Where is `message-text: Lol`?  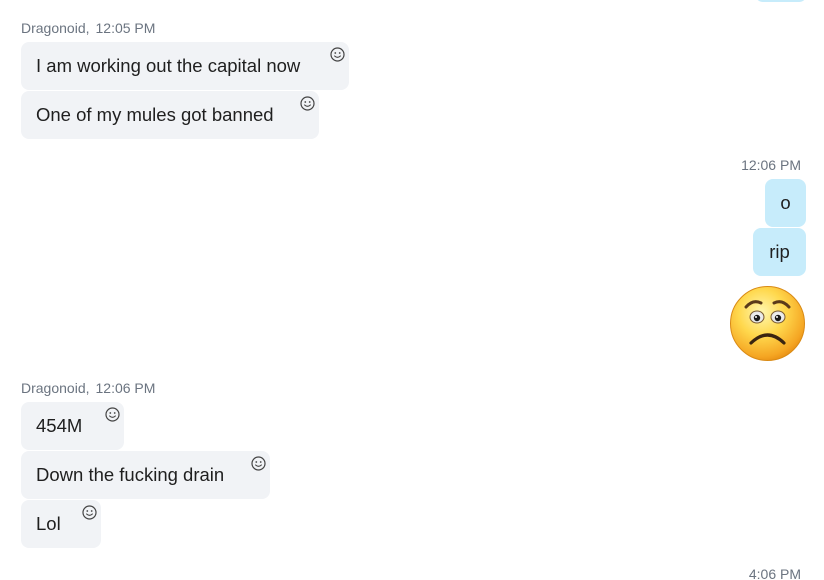 message-text: Lol is located at coordinates (48, 523).